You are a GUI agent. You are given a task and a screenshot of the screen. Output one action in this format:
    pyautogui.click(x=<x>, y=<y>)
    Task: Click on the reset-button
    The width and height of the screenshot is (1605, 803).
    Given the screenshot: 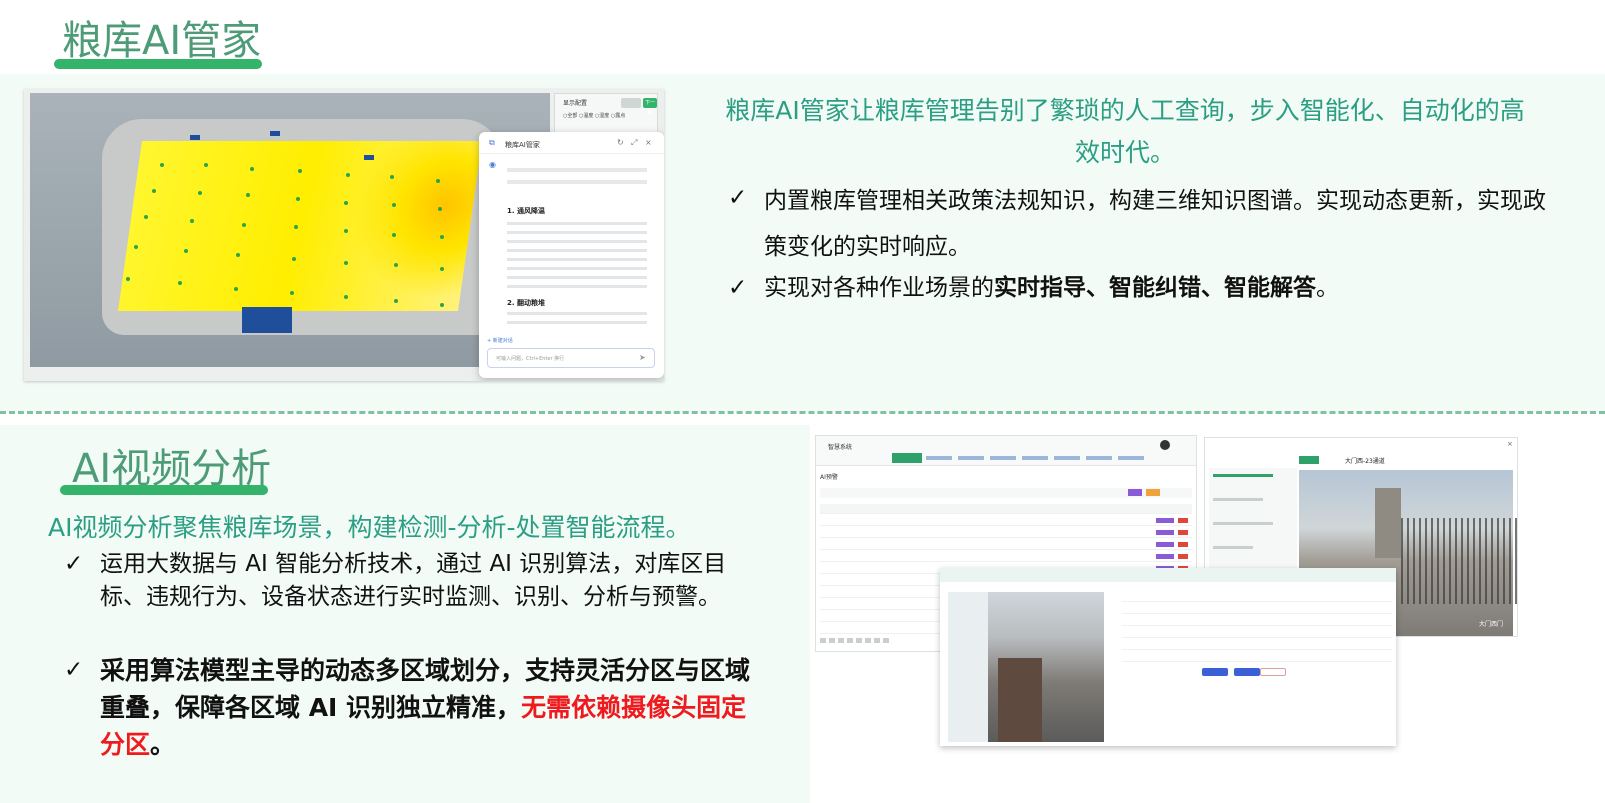 What is the action you would take?
    pyautogui.click(x=1153, y=492)
    